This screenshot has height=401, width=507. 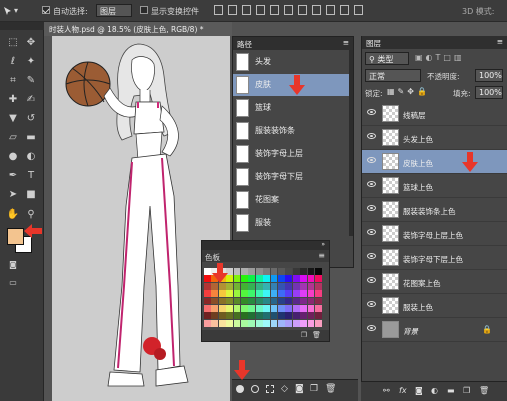 What do you see at coordinates (434, 138) in the screenshot?
I see `layer-row: 头发上色` at bounding box center [434, 138].